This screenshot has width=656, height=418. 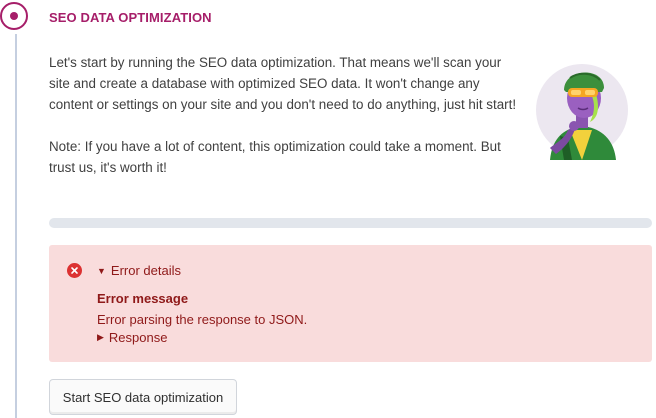 I want to click on response-label: Response, so click(x=138, y=337).